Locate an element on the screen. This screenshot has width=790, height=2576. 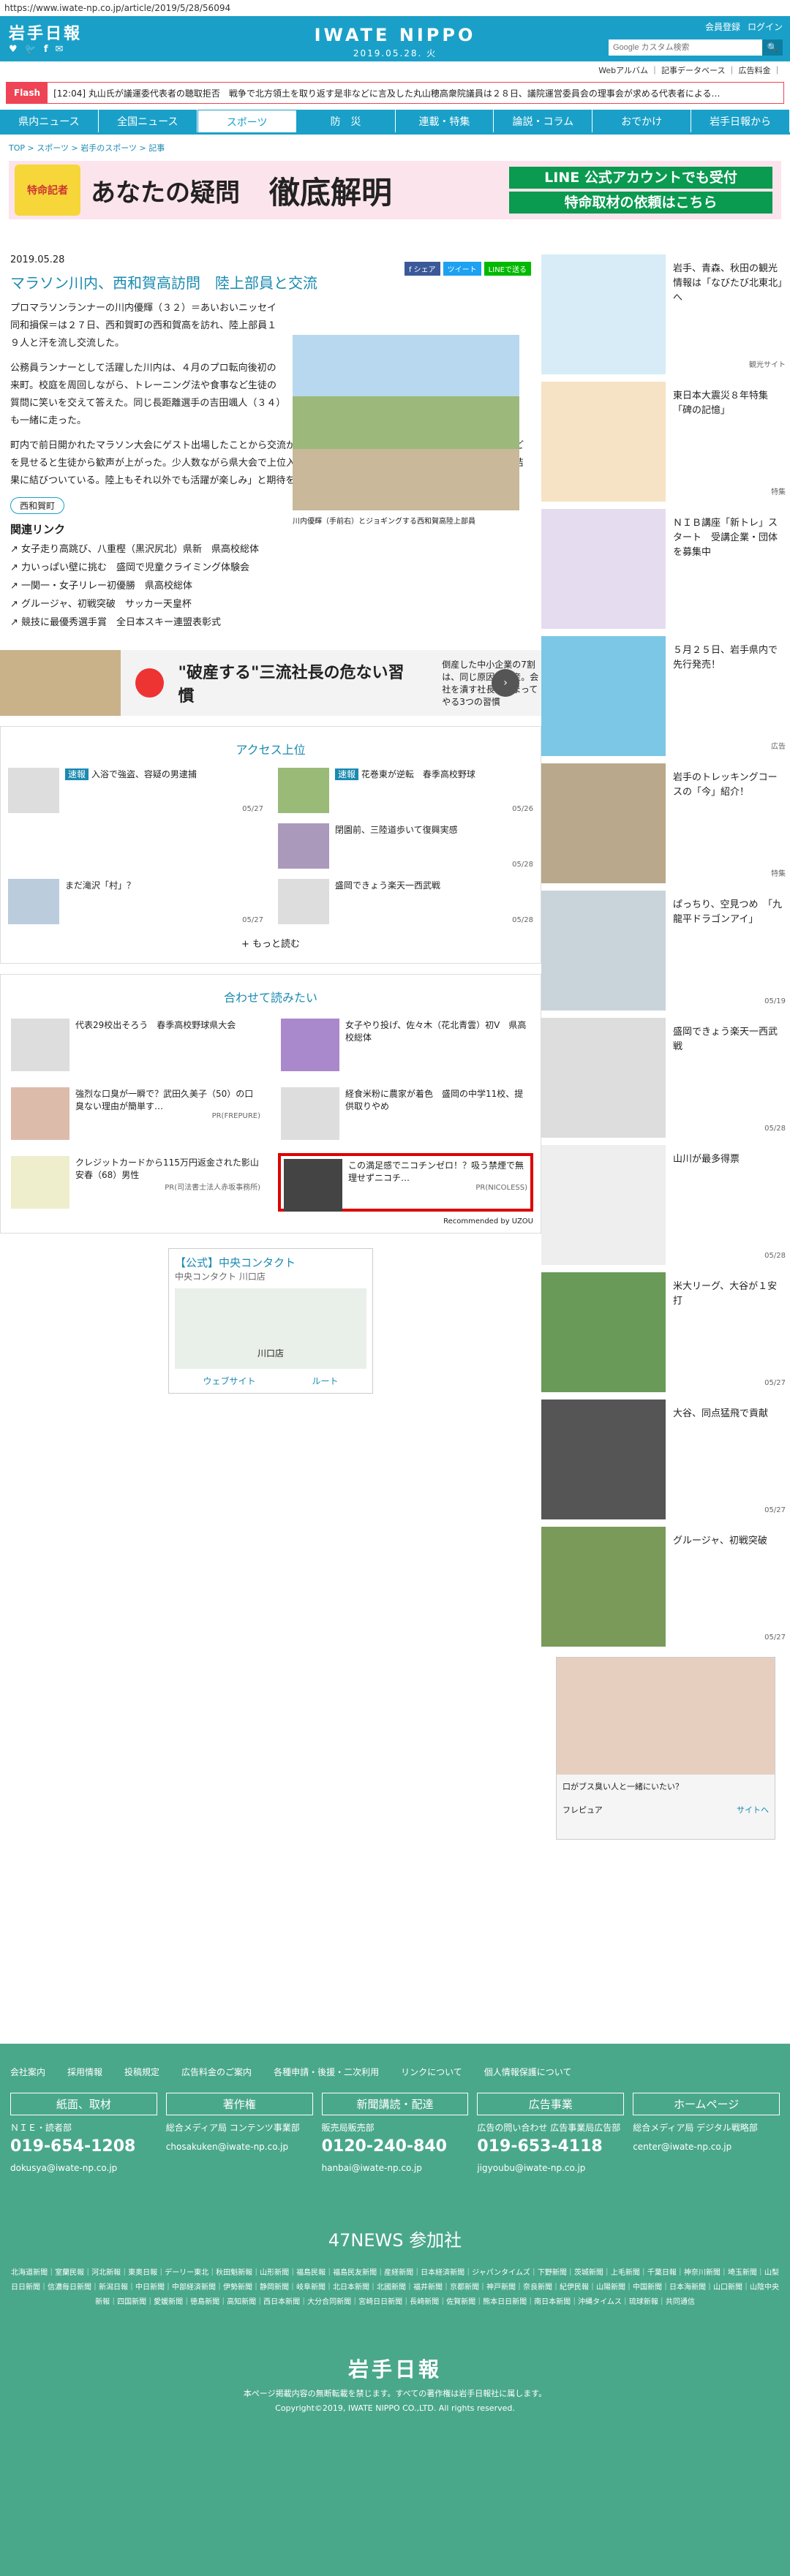
website-button: ウェブサイト is located at coordinates (229, 1381).